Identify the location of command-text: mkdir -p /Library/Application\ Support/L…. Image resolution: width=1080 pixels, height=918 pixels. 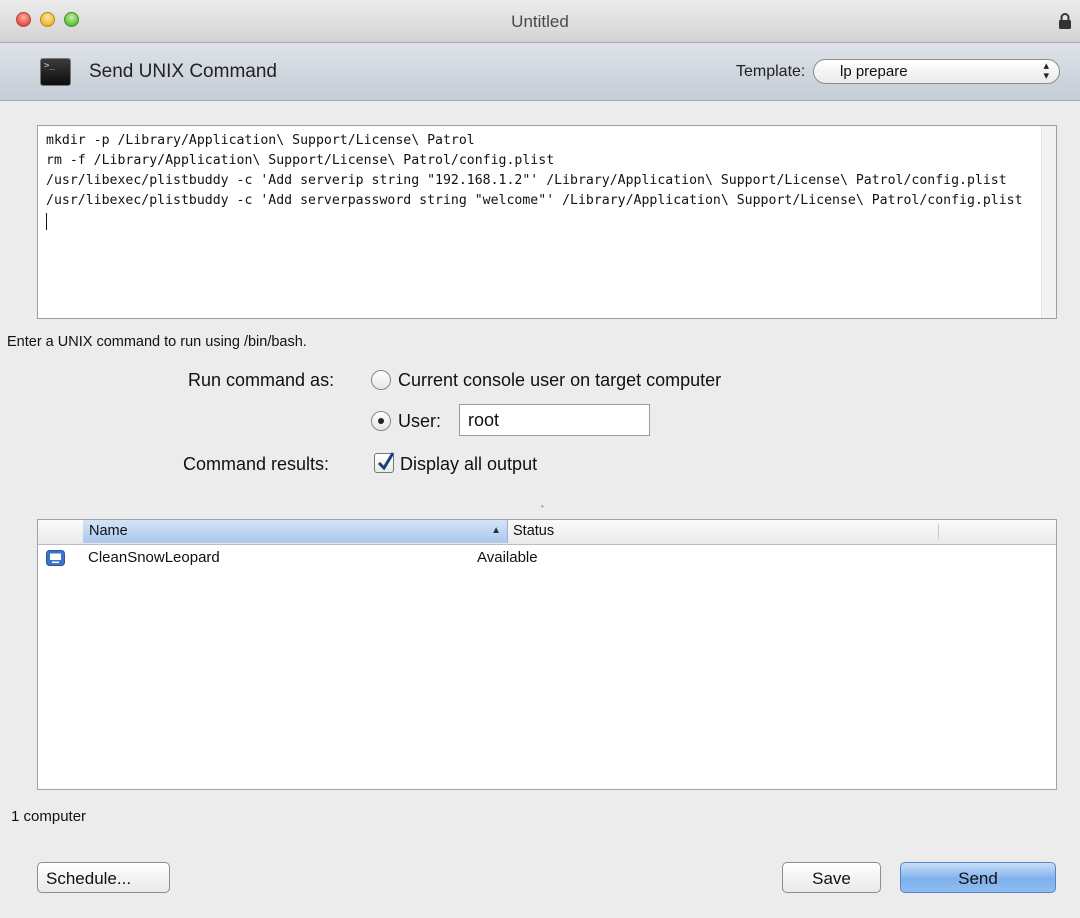
(534, 170).